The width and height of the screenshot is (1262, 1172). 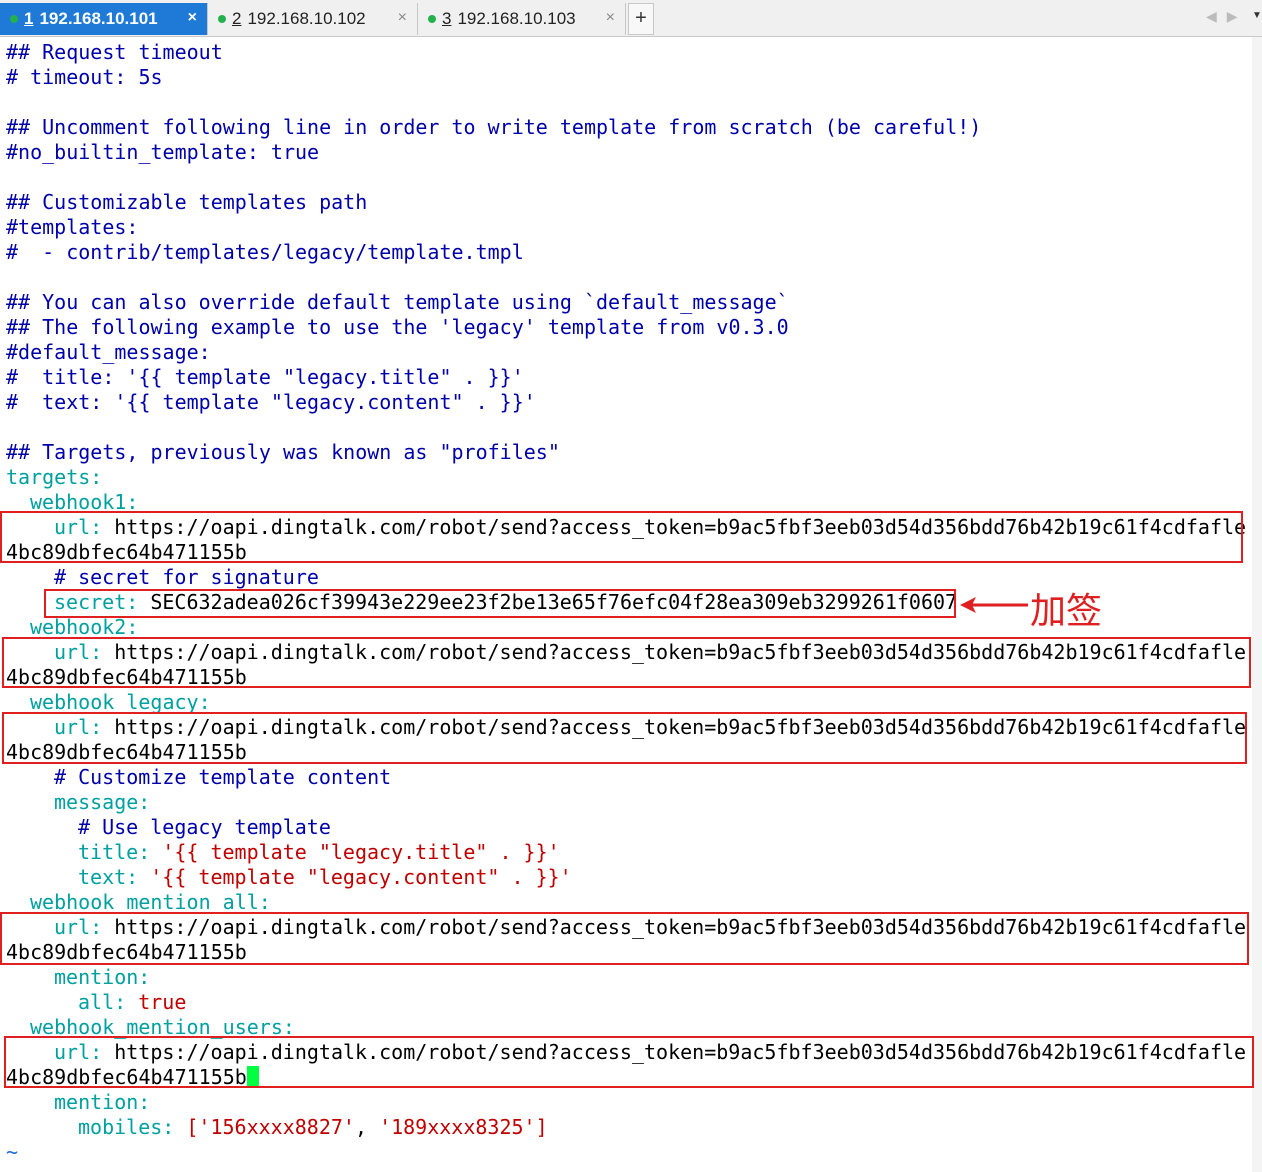 I want to click on highlight-box-url-webhook1, so click(x=621, y=537).